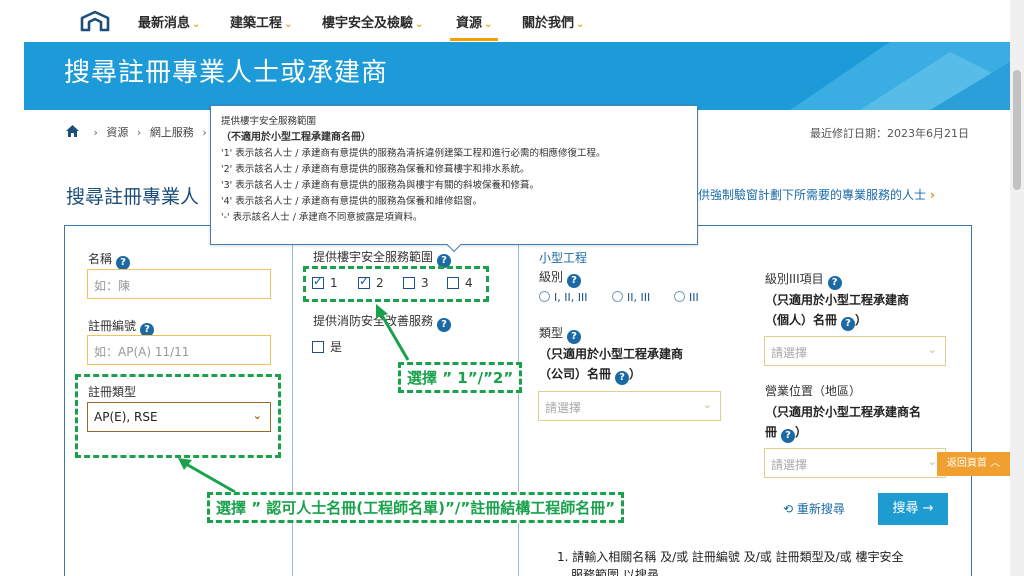 This screenshot has width=1024, height=576. I want to click on service-scope-label: 提供樓宇安全服務範圍?, so click(382, 258).